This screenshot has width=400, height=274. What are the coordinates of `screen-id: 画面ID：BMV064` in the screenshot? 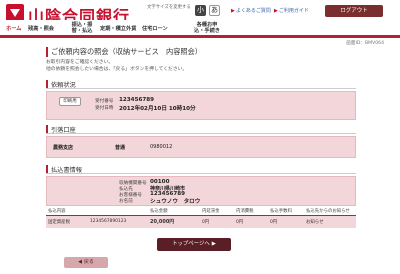 It's located at (365, 43).